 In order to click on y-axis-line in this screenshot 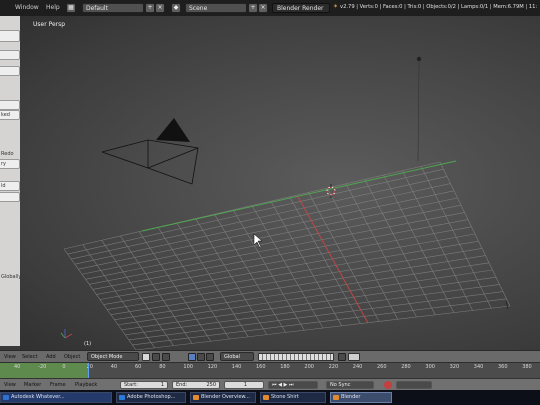, I will do `click(299, 196)`.